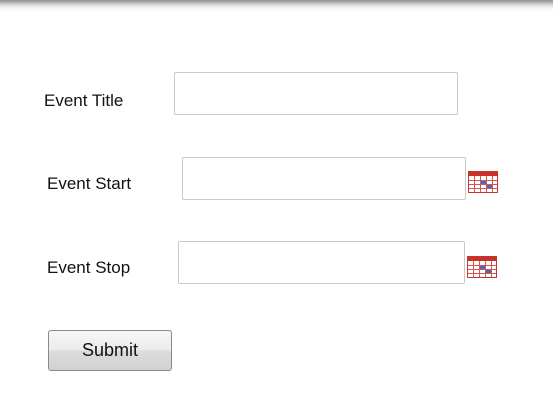 This screenshot has width=553, height=396. I want to click on event-stop-calendar-icon, so click(482, 267).